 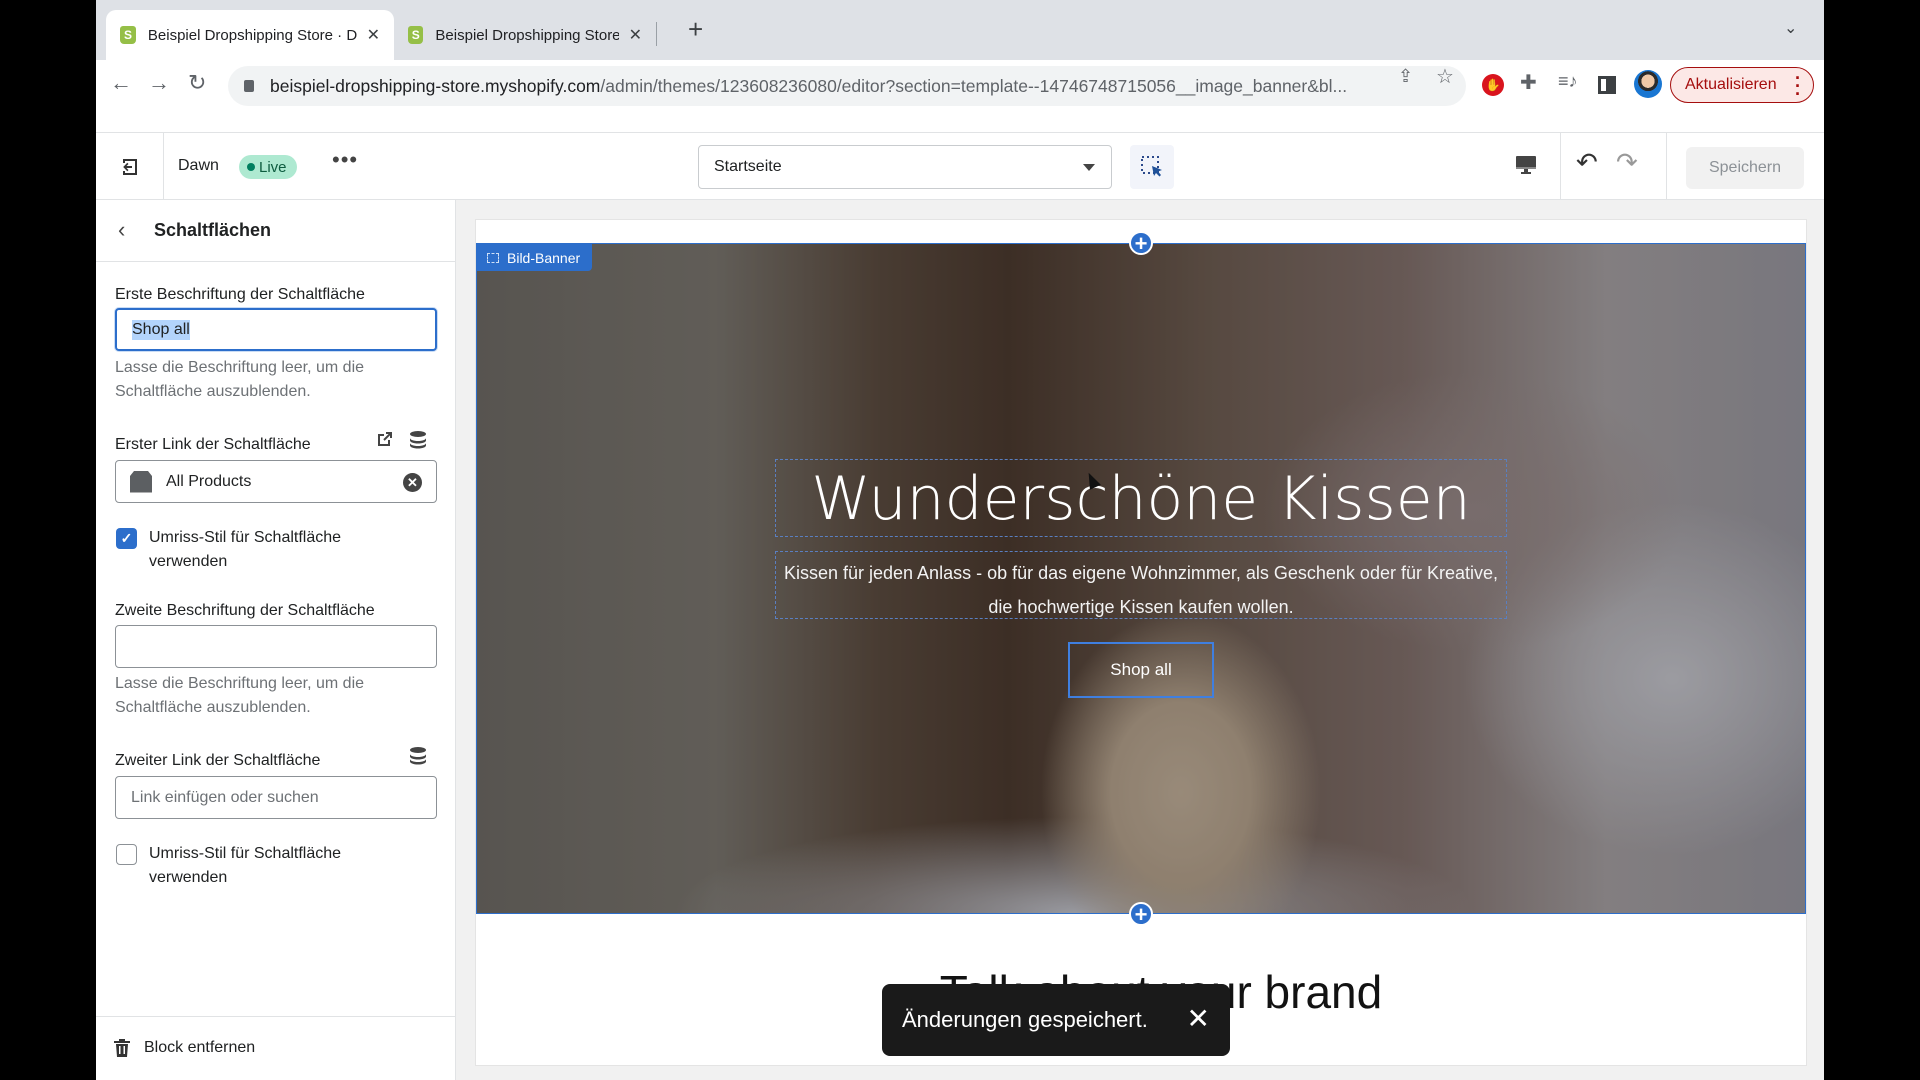 I want to click on editor-toolbar: Dawn Live ••• Startseite ↶ ↷ Speichern, so click(x=960, y=166).